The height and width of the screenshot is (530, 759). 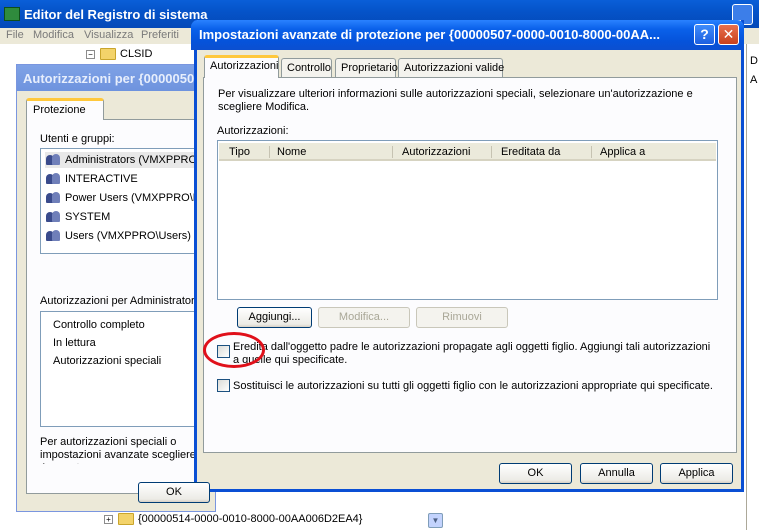 I want to click on tab-protezione: Protezione, so click(x=65, y=109).